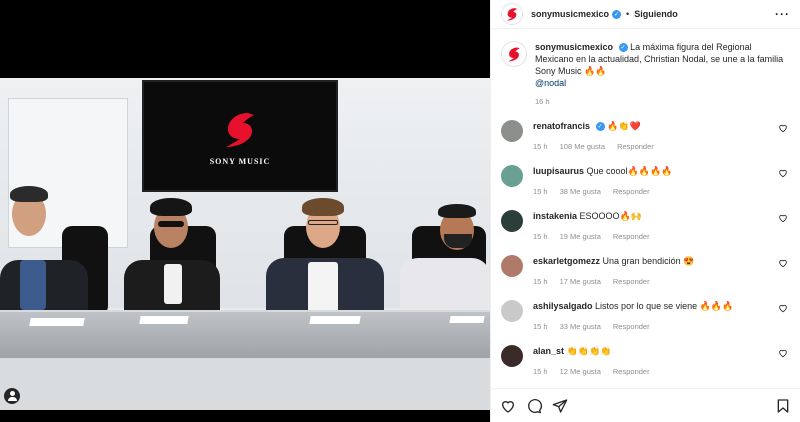 The height and width of the screenshot is (422, 800). Describe the element at coordinates (595, 71) in the screenshot. I see `caption-emoji: 🔥🔥` at that location.